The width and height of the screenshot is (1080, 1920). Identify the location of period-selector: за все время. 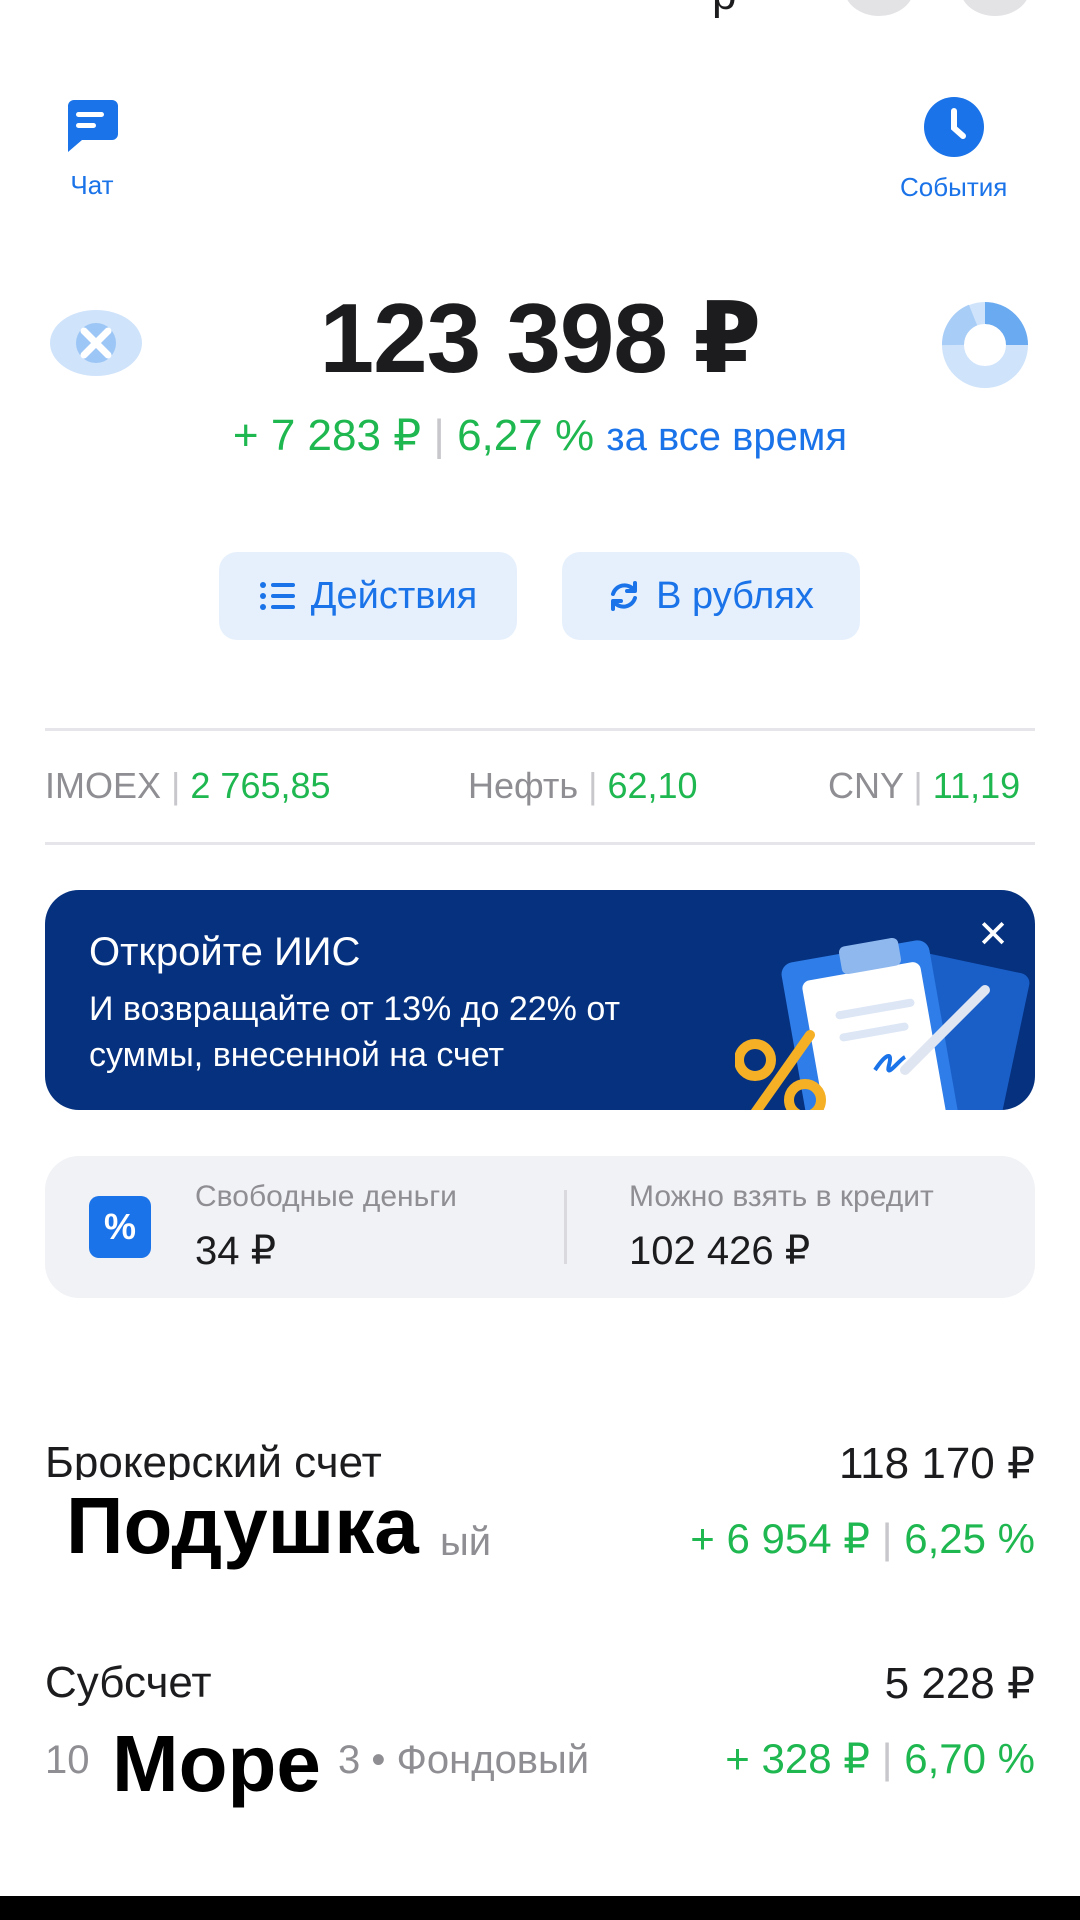
(726, 437).